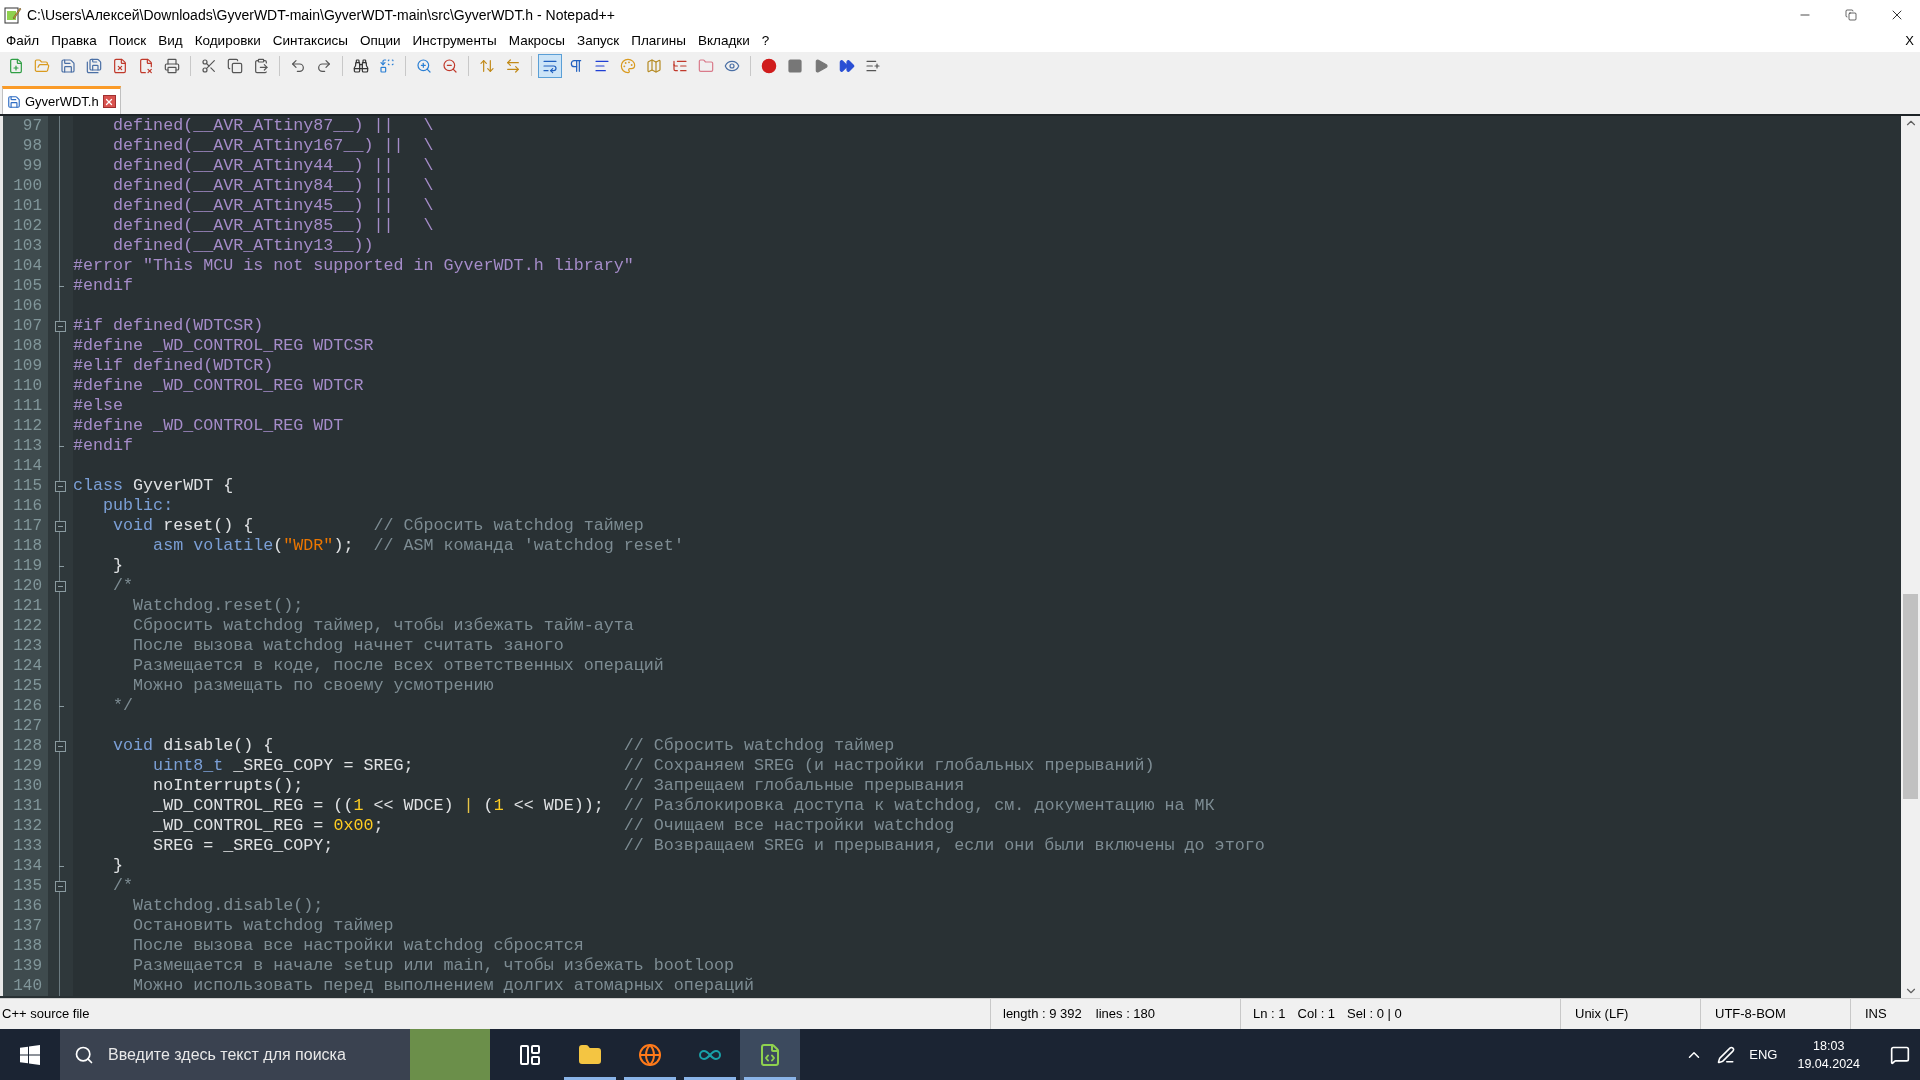  Describe the element at coordinates (24, 826) in the screenshot. I see `line-number: 132` at that location.